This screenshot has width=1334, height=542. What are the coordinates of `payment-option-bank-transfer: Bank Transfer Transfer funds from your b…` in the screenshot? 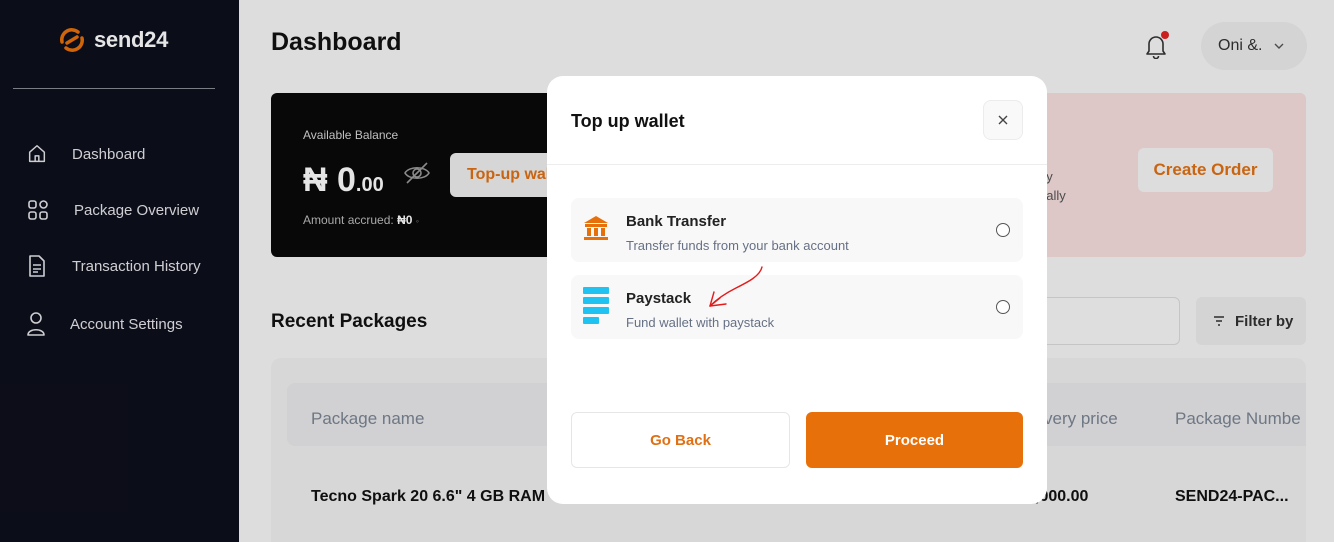 It's located at (797, 230).